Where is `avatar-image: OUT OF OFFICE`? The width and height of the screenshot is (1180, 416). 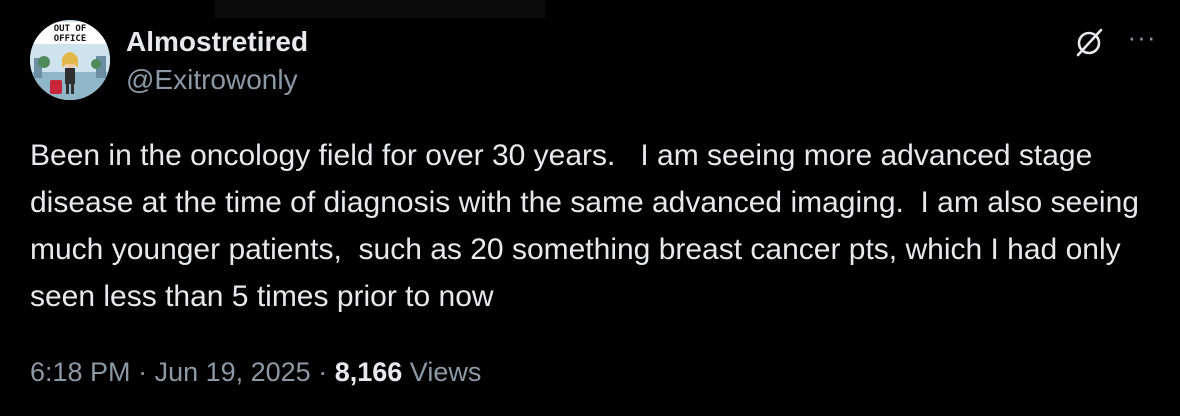 avatar-image: OUT OF OFFICE is located at coordinates (70, 60).